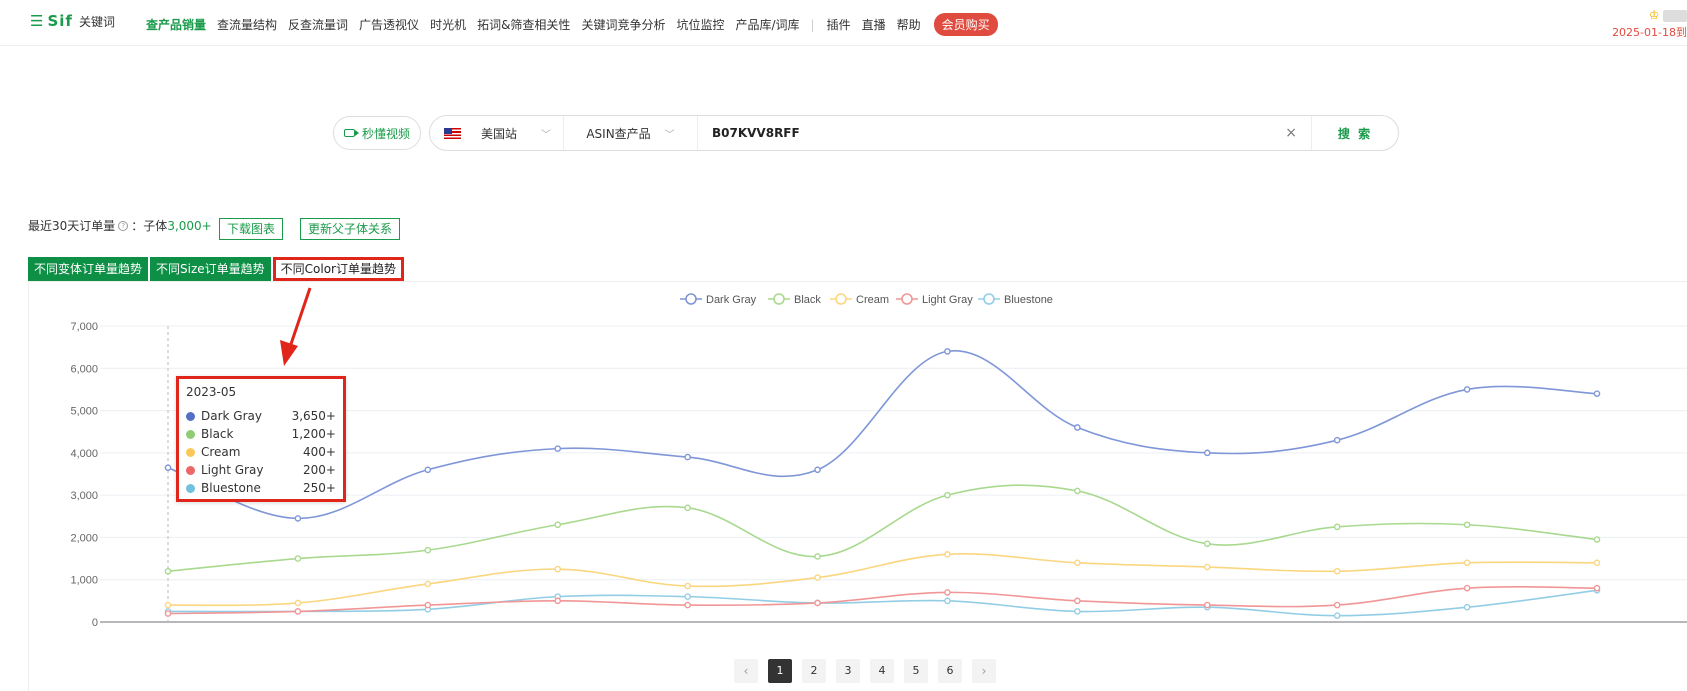 This screenshot has width=1687, height=691. Describe the element at coordinates (865, 671) in the screenshot. I see `pagination: ‹ 1 2 3 4 5 6 ›` at that location.